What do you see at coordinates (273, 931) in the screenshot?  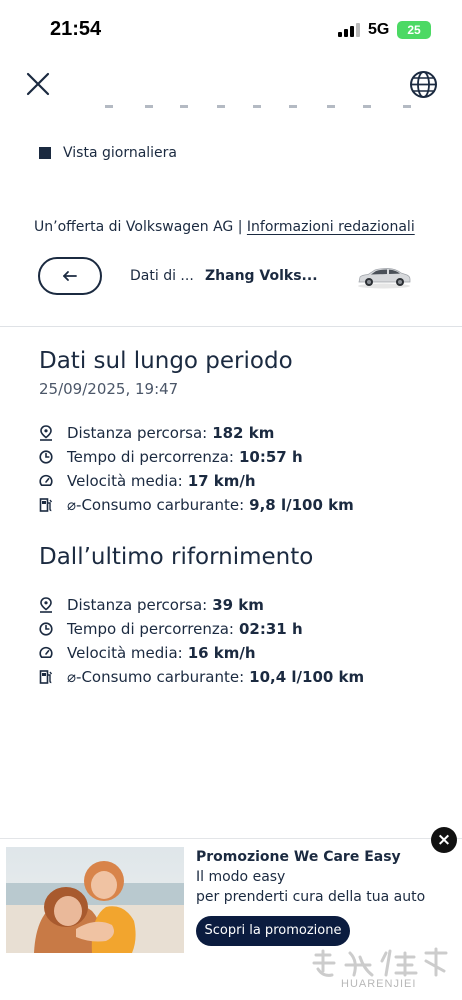 I see `discover-promo-button: Scopri la promozione` at bounding box center [273, 931].